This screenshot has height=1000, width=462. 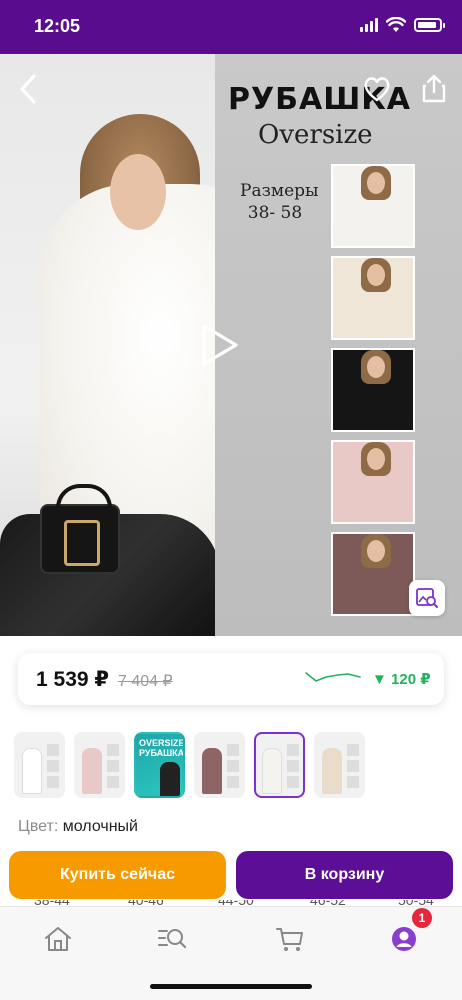 I want to click on image-search-icon, so click(x=427, y=598).